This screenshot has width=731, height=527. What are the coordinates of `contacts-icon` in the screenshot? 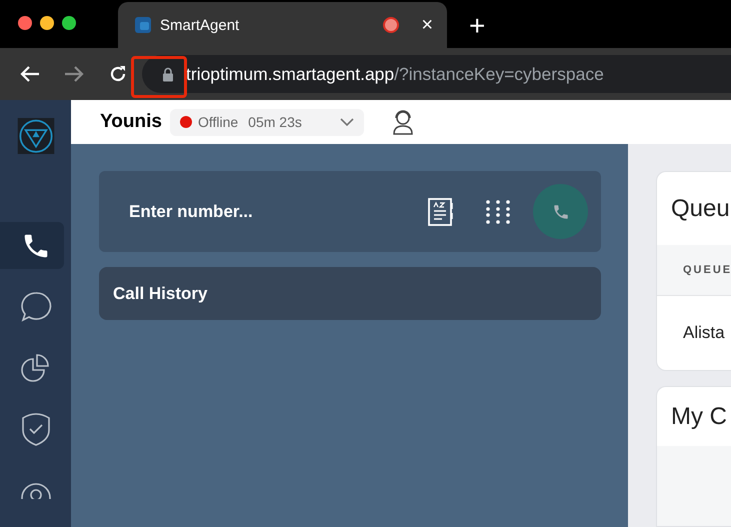 It's located at (441, 211).